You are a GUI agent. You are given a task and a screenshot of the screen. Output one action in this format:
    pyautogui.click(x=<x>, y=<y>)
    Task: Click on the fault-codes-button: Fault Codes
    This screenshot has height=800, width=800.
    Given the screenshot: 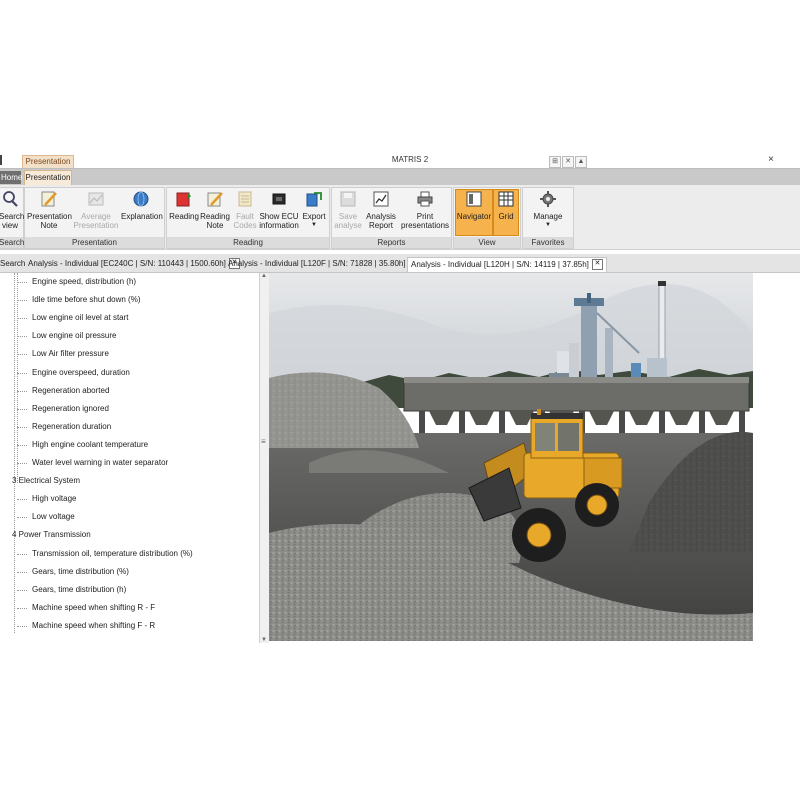 What is the action you would take?
    pyautogui.click(x=245, y=210)
    